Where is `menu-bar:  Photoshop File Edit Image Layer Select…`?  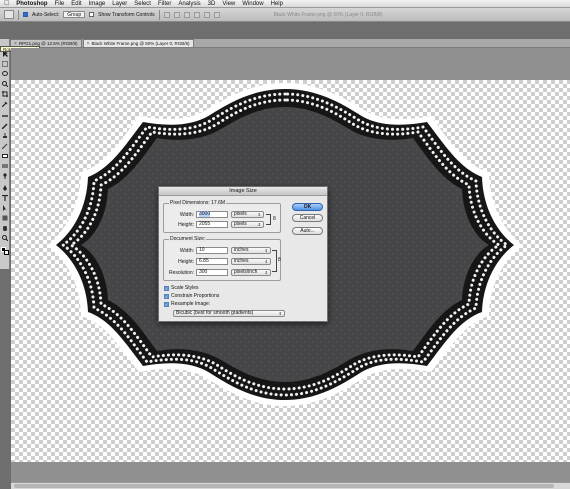 menu-bar:  Photoshop File Edit Image Layer Select… is located at coordinates (285, 4).